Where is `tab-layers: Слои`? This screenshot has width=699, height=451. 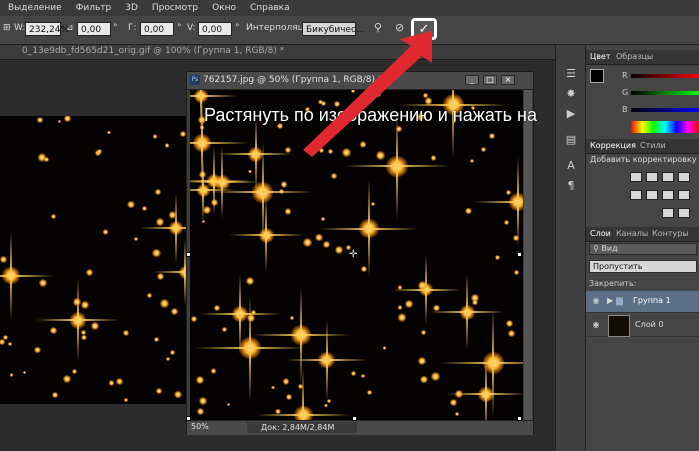 tab-layers: Слои is located at coordinates (600, 233).